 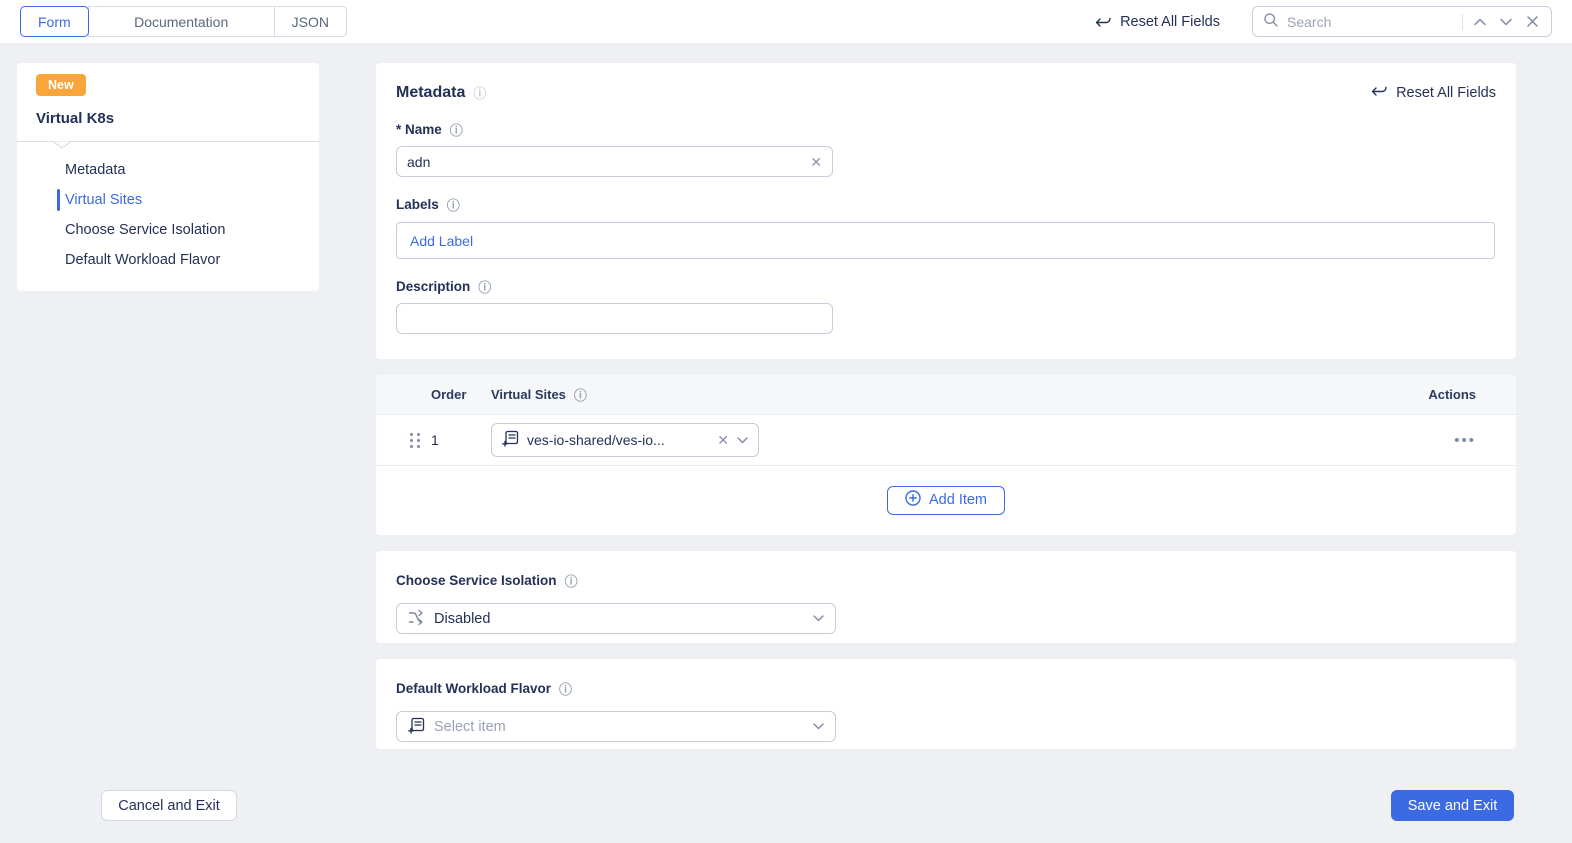 What do you see at coordinates (958, 500) in the screenshot?
I see `add-item-label: Add Item` at bounding box center [958, 500].